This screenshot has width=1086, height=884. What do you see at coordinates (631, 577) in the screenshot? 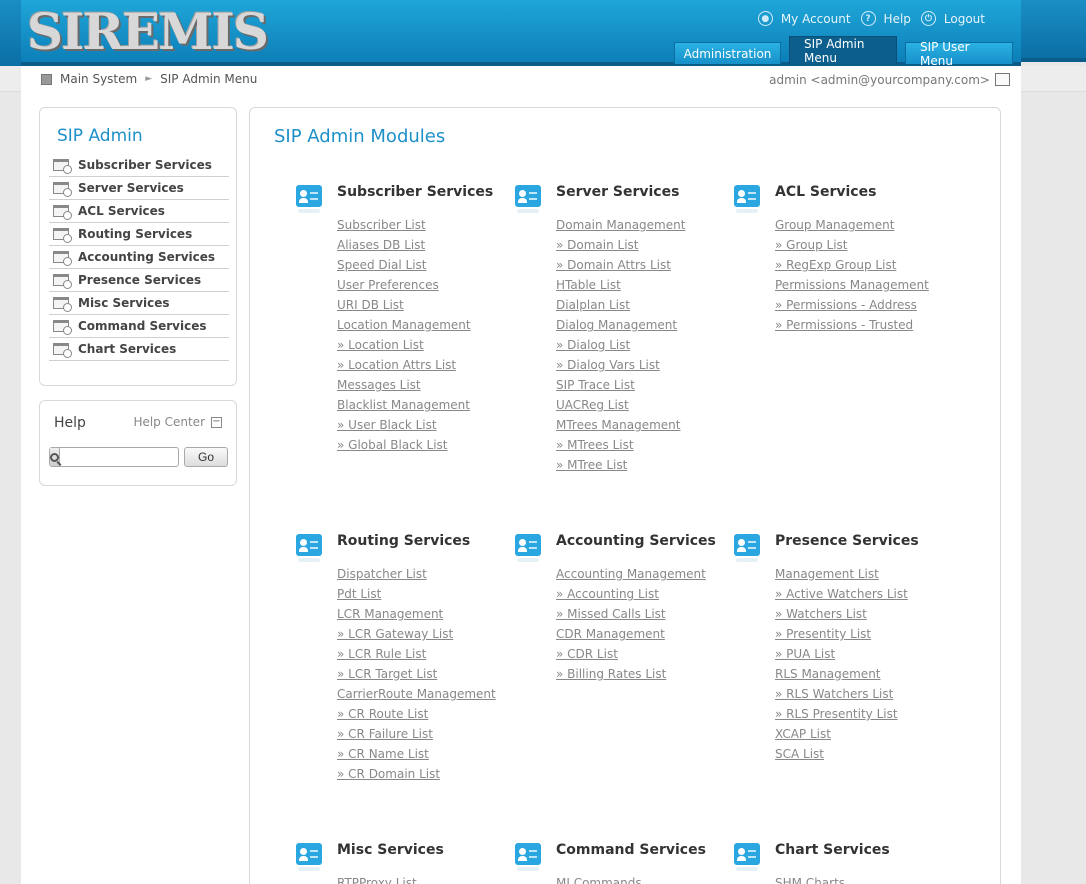
I see `module-link: Accounting Management` at bounding box center [631, 577].